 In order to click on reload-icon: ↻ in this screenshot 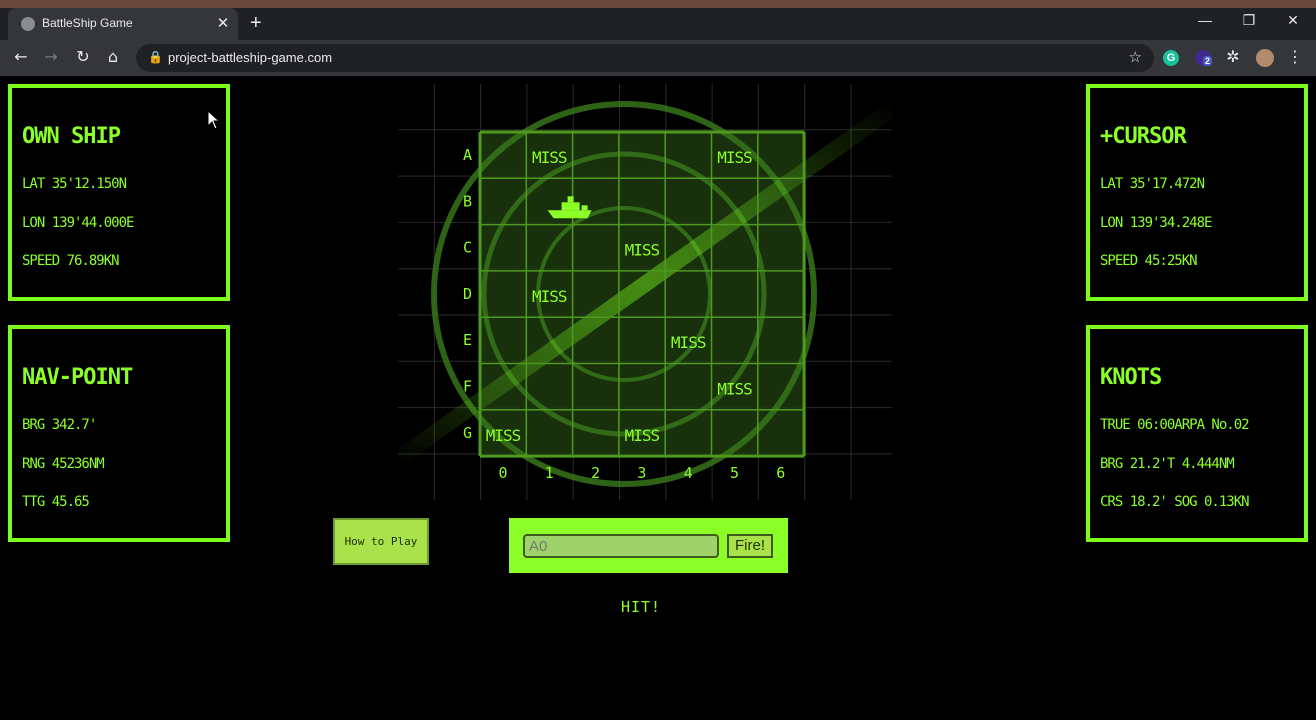, I will do `click(83, 56)`.